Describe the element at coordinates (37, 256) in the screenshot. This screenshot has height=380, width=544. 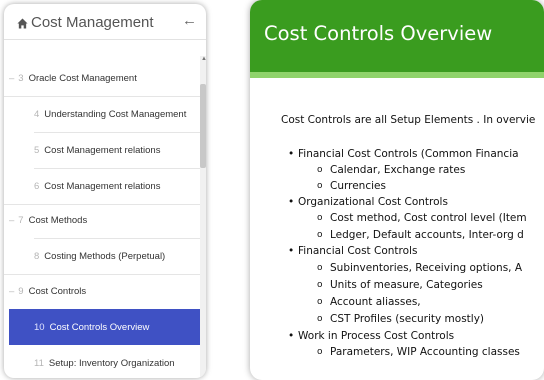
I see `item-number: 8` at that location.